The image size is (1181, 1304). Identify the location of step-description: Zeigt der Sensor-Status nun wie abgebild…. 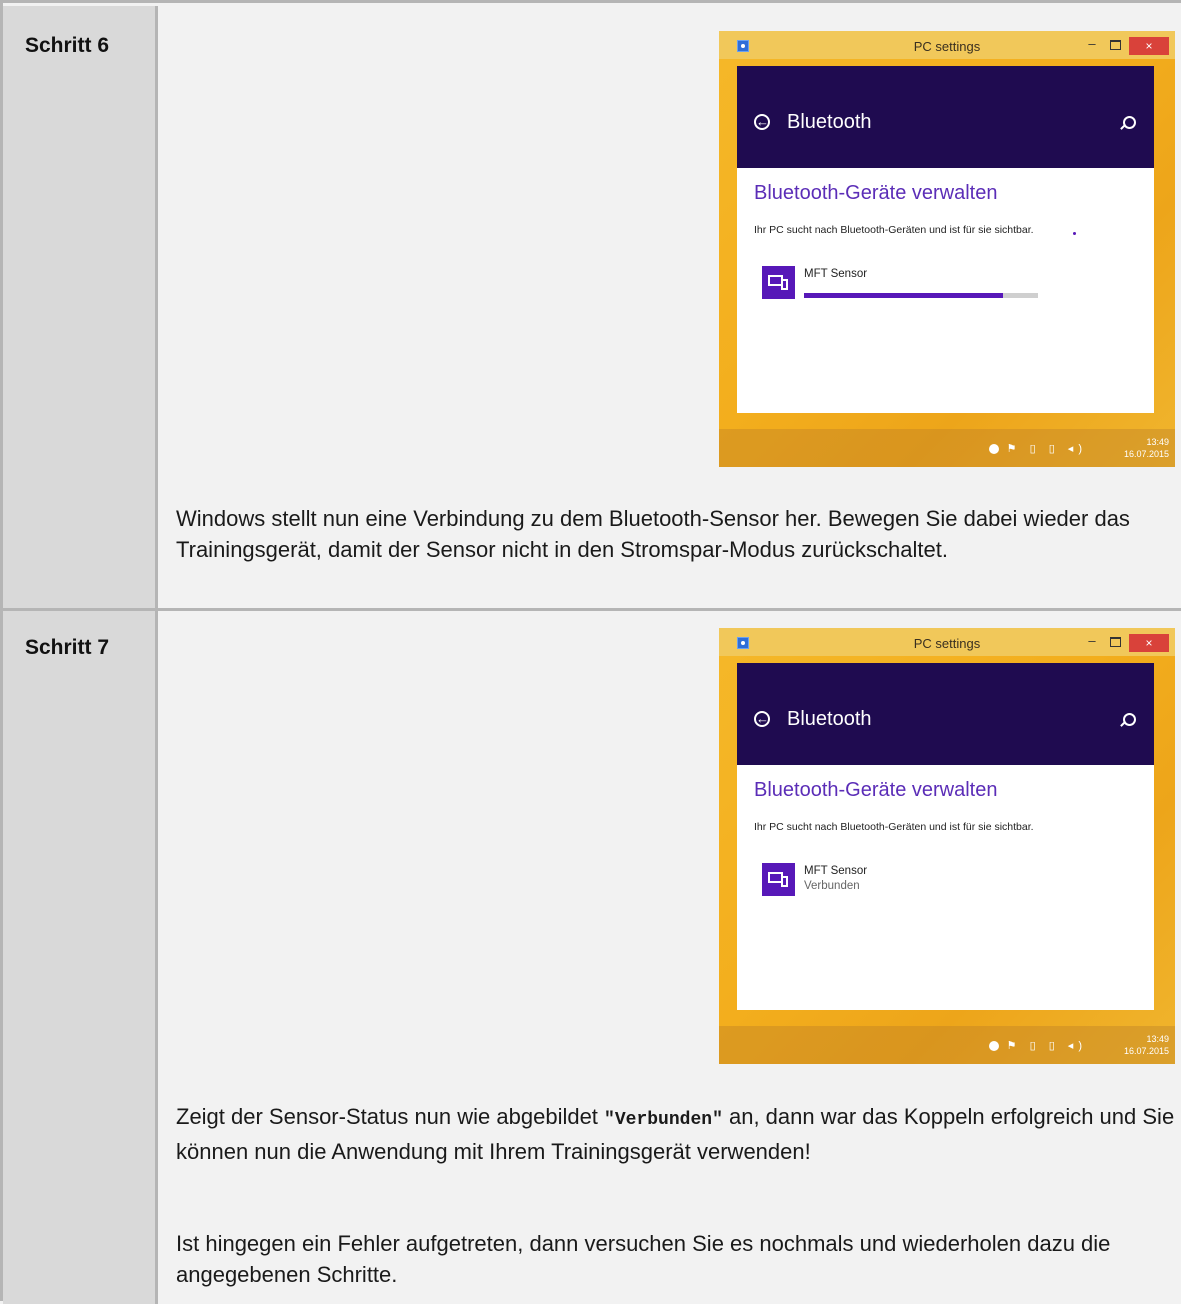
(676, 1134).